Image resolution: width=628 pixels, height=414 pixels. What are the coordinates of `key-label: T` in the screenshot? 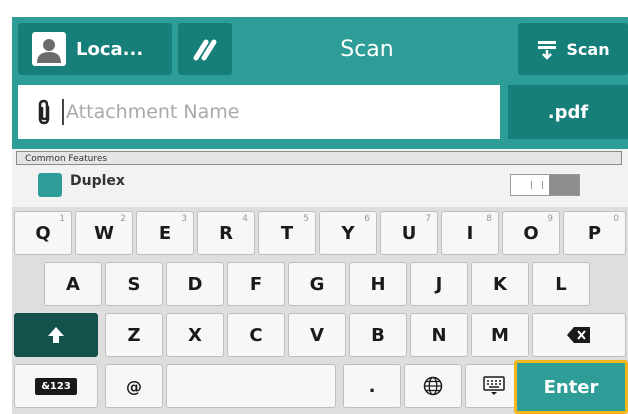 It's located at (287, 233).